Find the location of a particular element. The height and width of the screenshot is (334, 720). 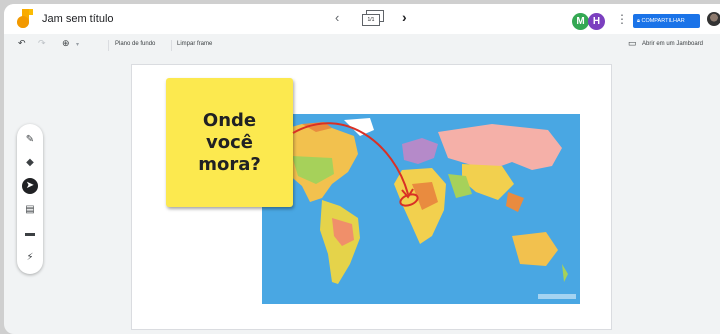

frame-bar-toggle: 1/1 is located at coordinates (373, 18).